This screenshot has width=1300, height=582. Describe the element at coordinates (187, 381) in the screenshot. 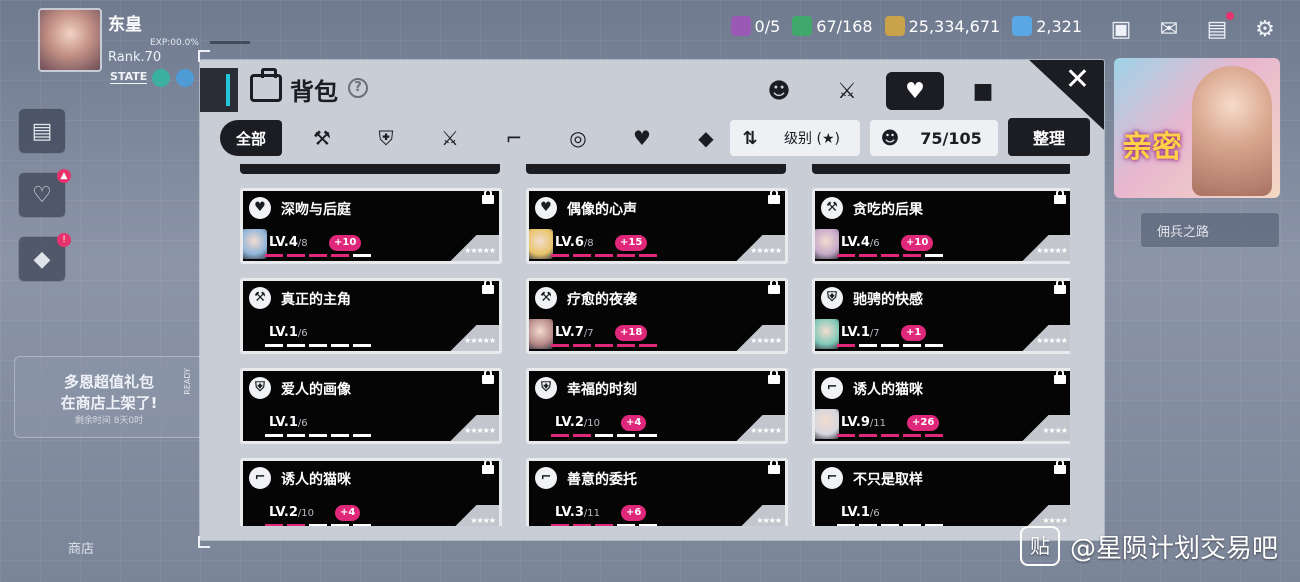

I see `ready-label: READY` at that location.